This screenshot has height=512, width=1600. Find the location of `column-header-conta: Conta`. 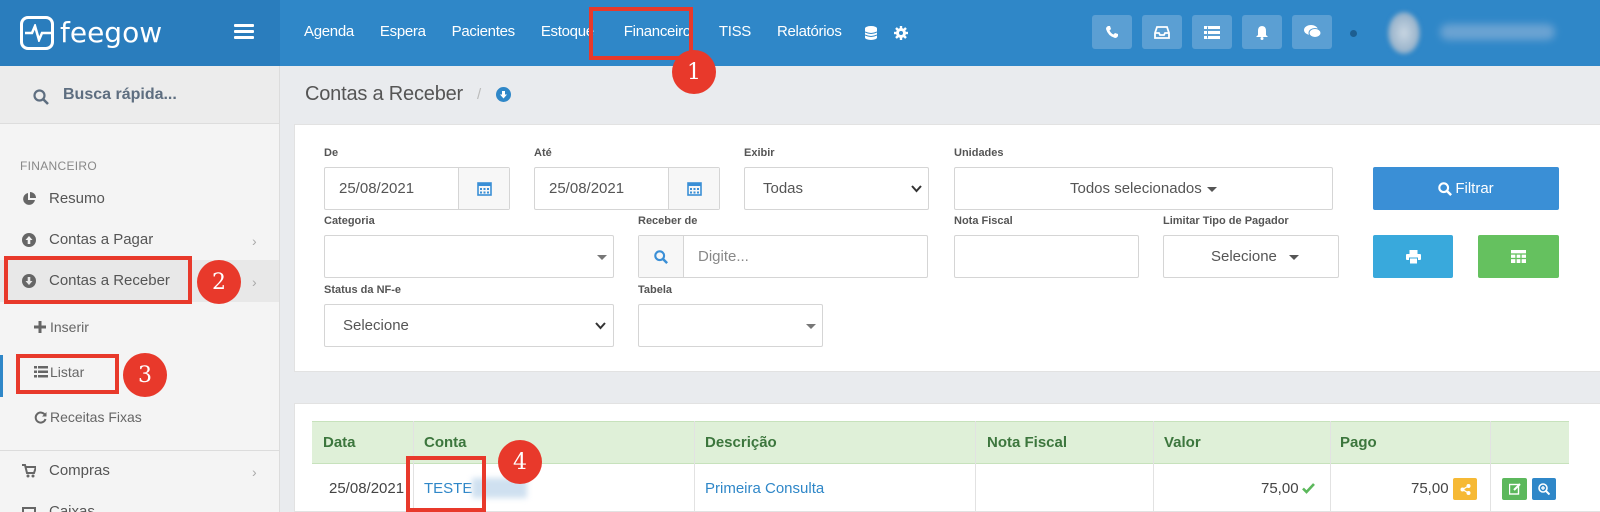

column-header-conta: Conta is located at coordinates (445, 442).